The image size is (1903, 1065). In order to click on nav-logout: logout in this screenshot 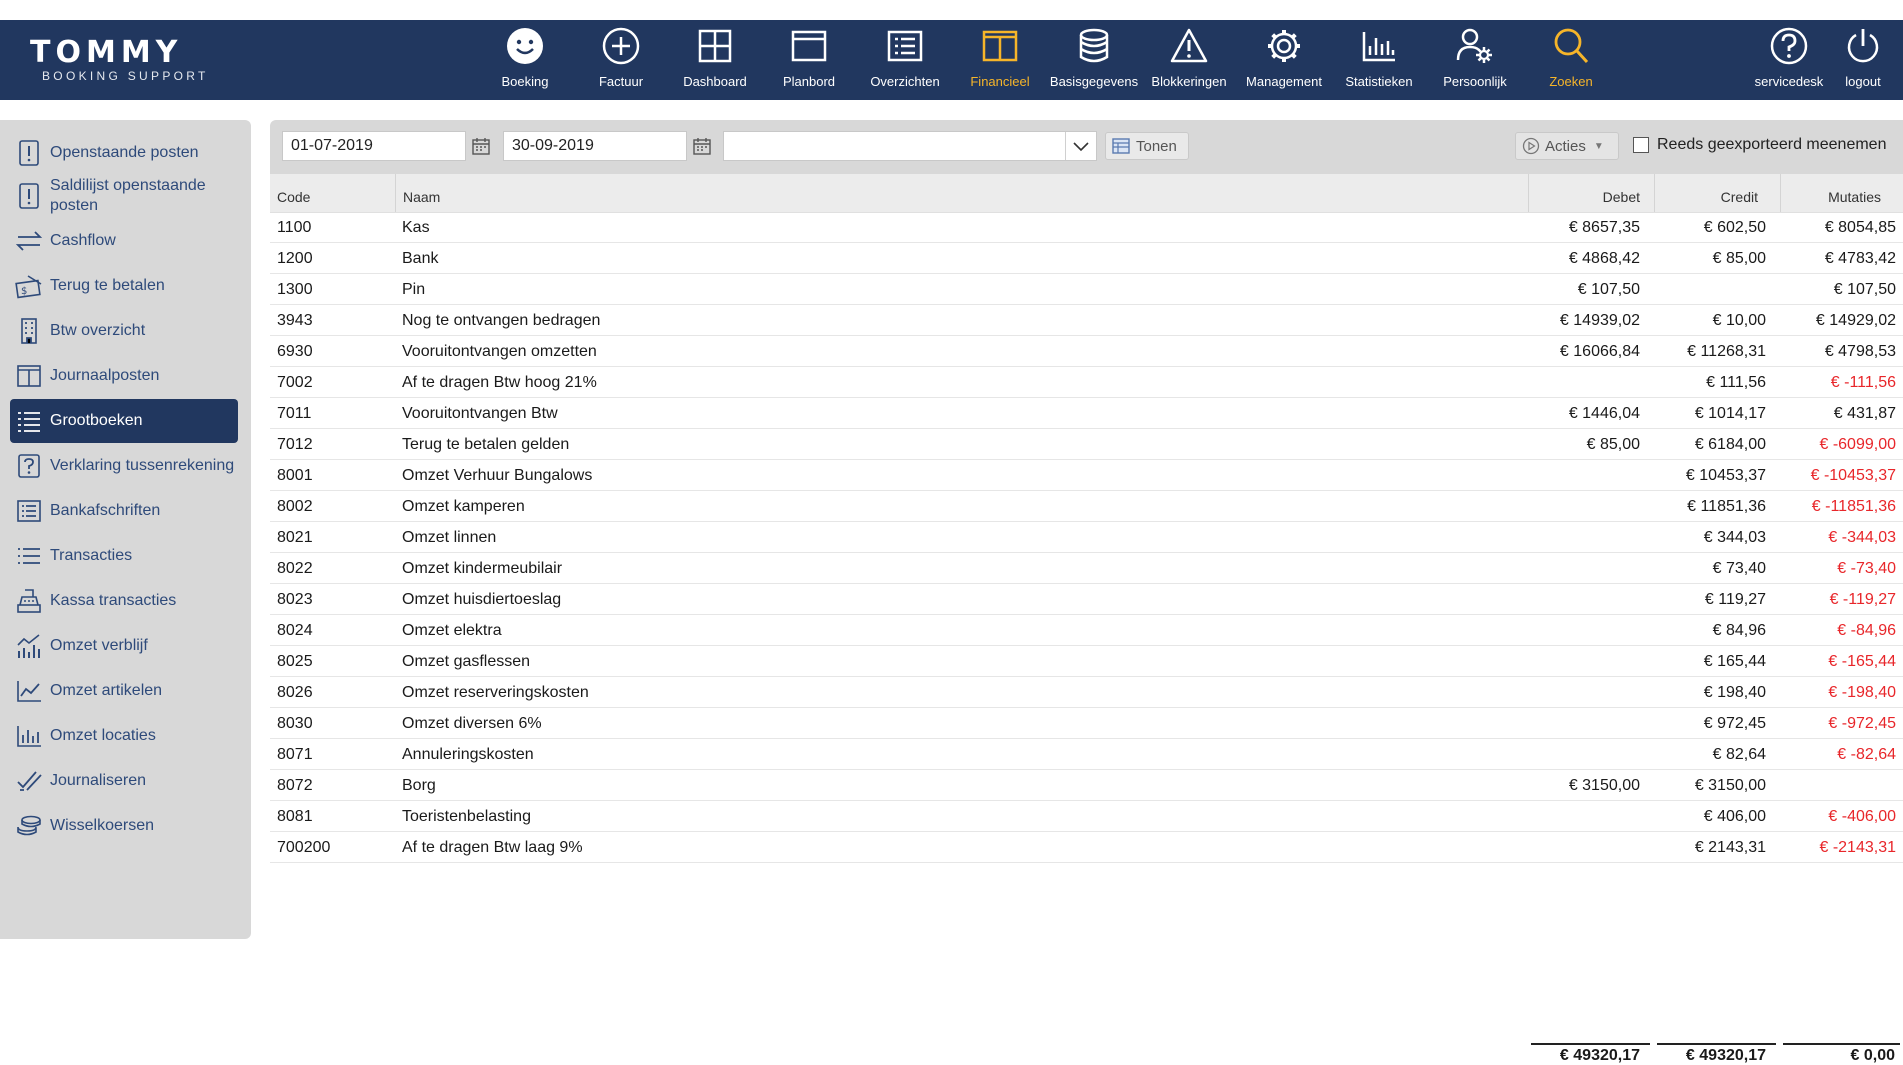, I will do `click(1863, 60)`.